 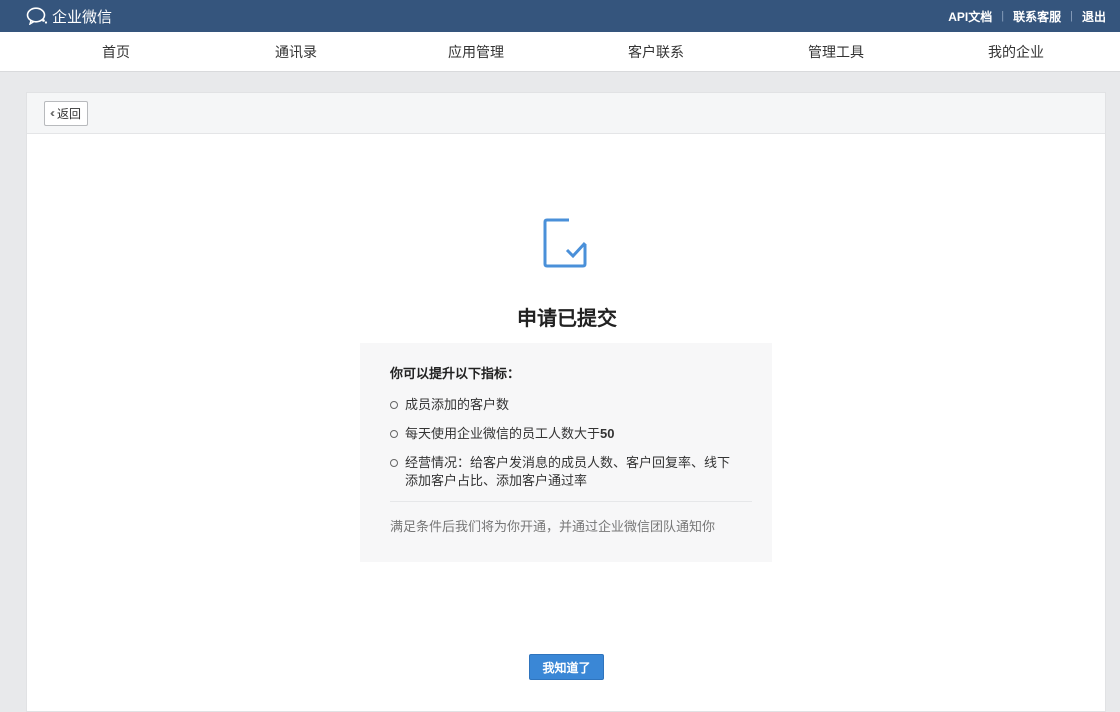 I want to click on top-links: API文档 | 联系客服 | 退出, so click(x=1034, y=16).